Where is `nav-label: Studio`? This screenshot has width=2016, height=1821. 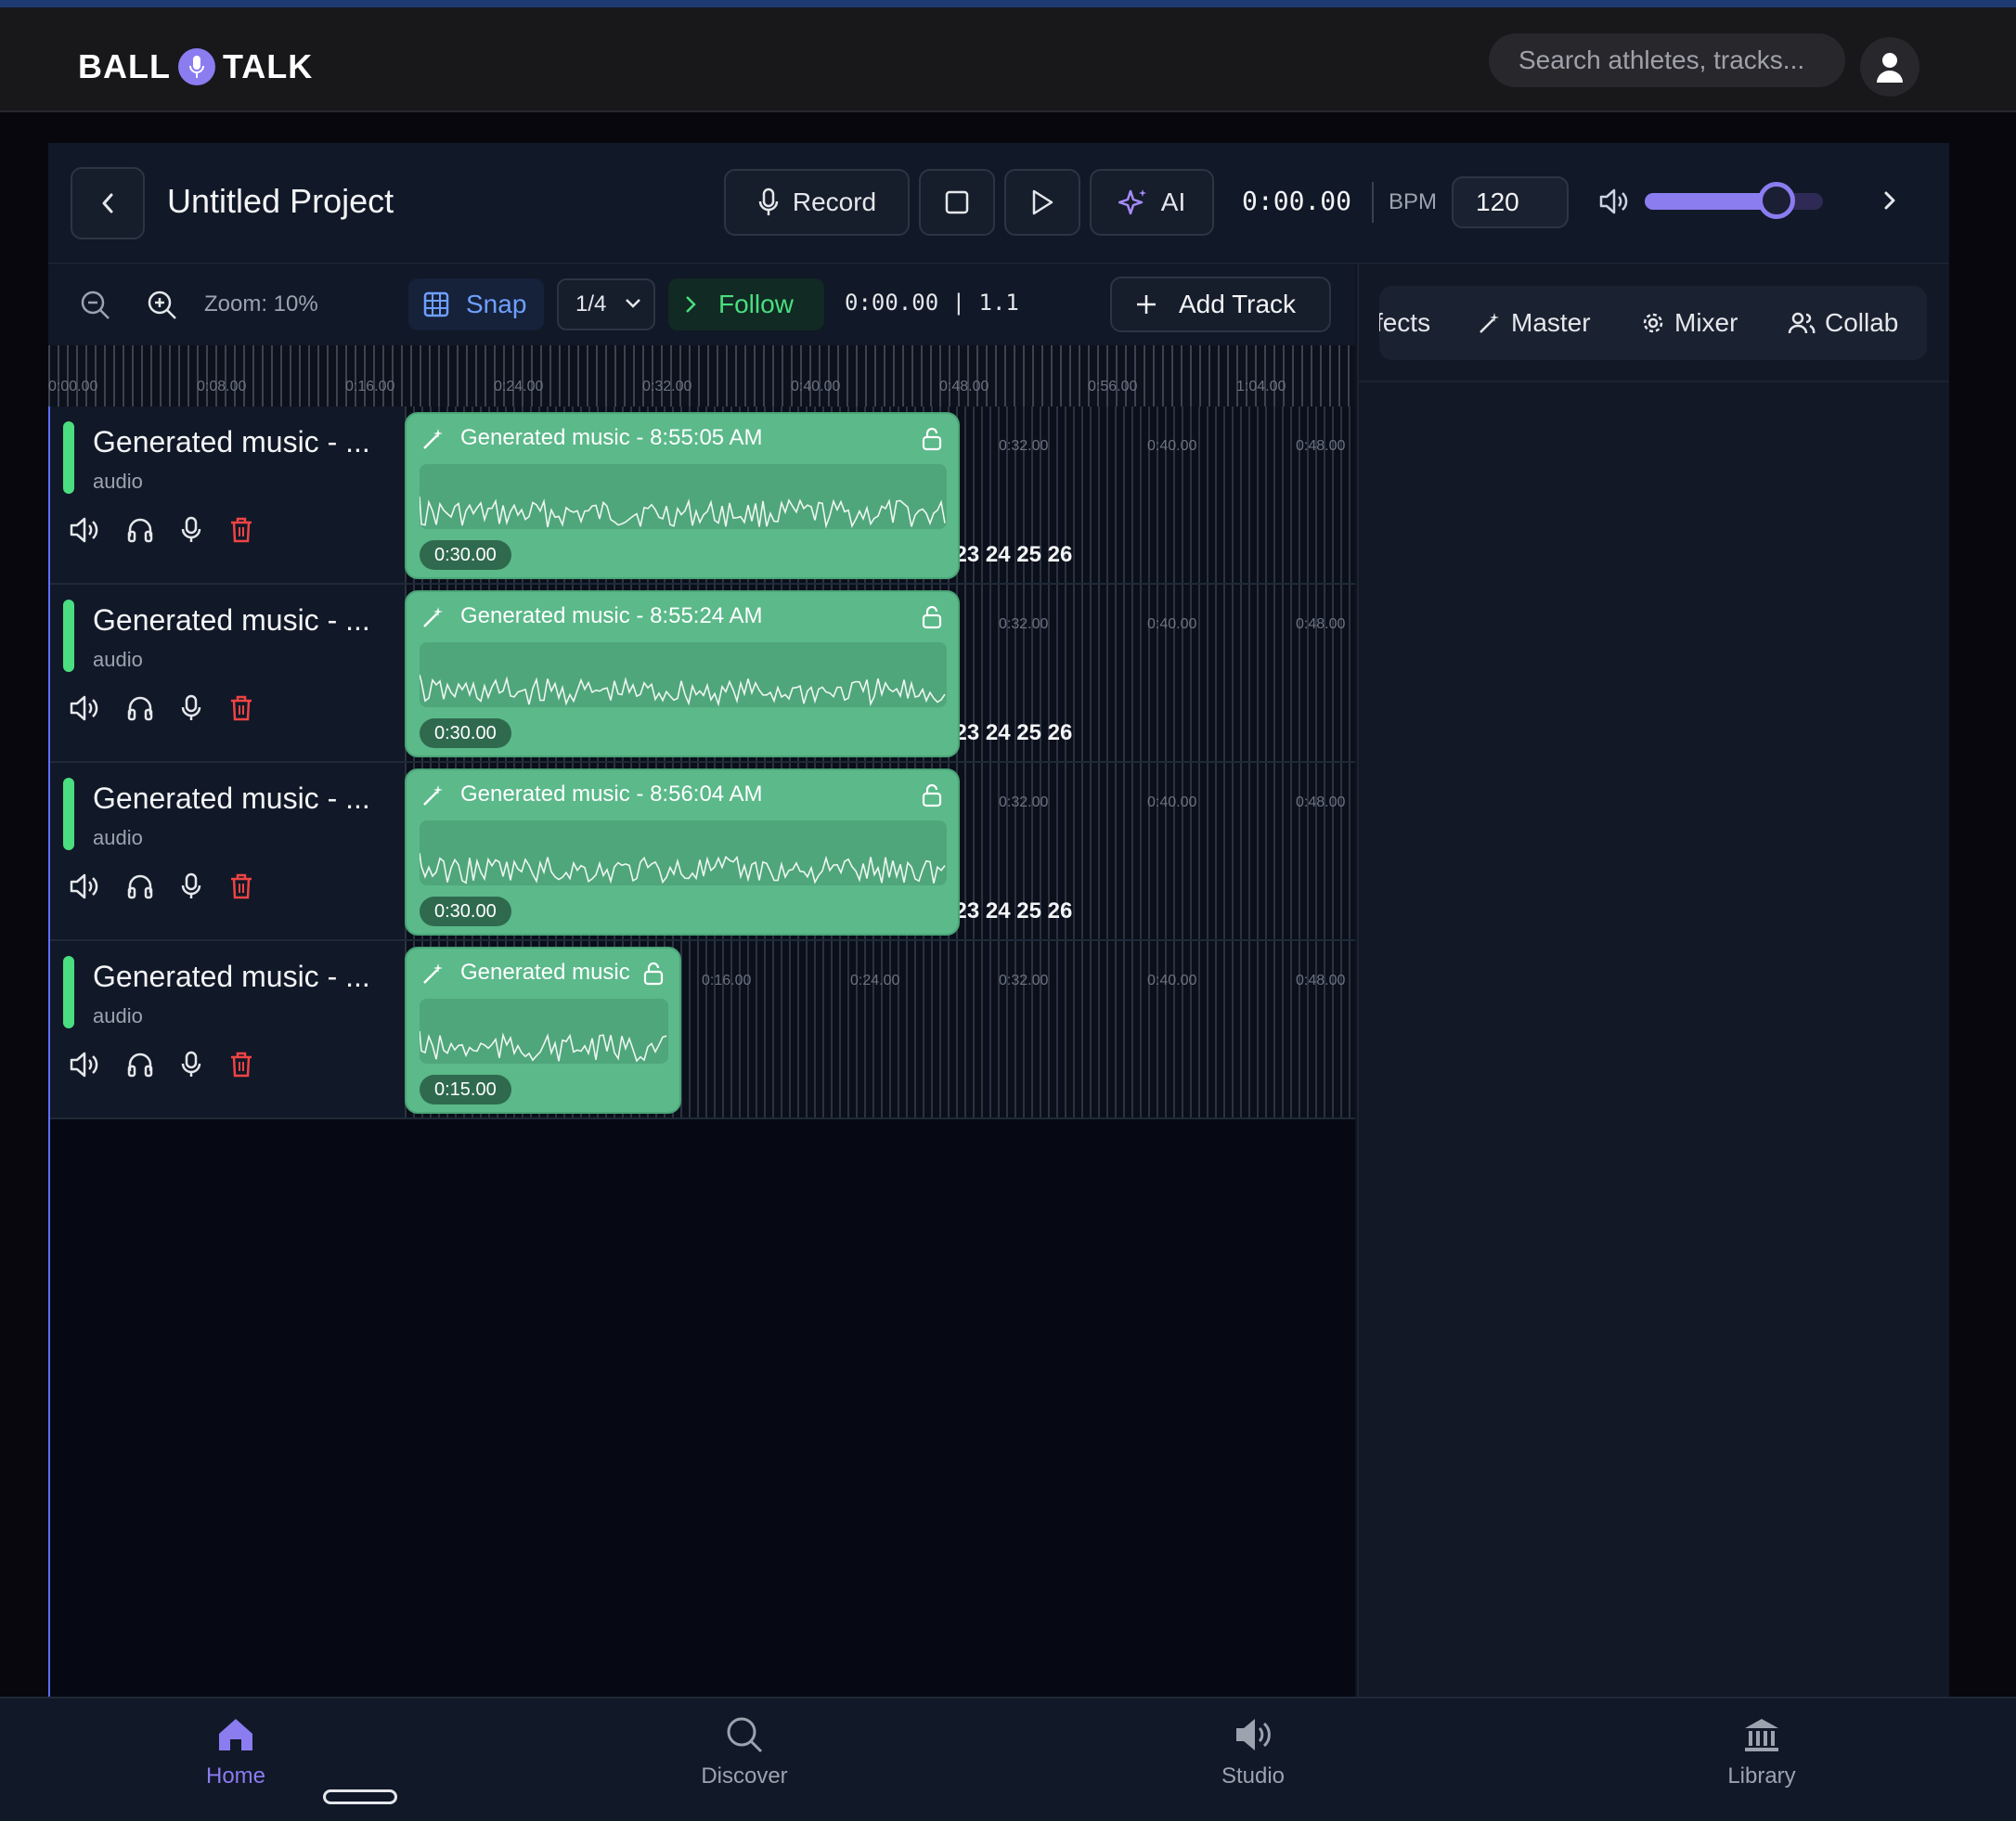 nav-label: Studio is located at coordinates (1253, 1776).